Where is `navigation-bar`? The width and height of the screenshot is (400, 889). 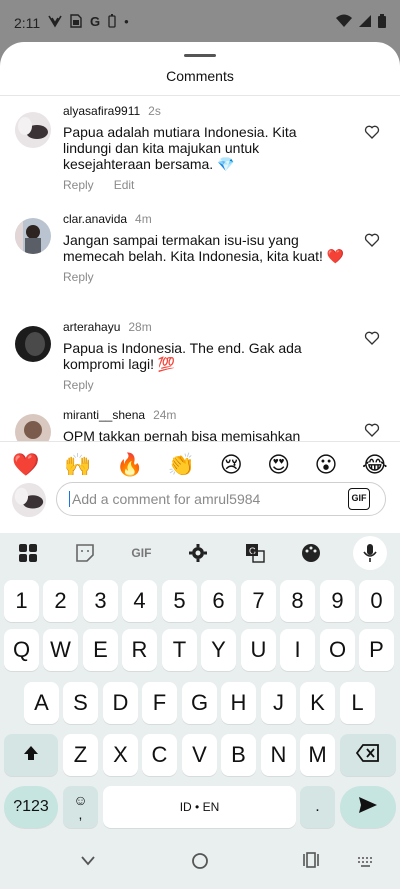
navigation-bar is located at coordinates (200, 864).